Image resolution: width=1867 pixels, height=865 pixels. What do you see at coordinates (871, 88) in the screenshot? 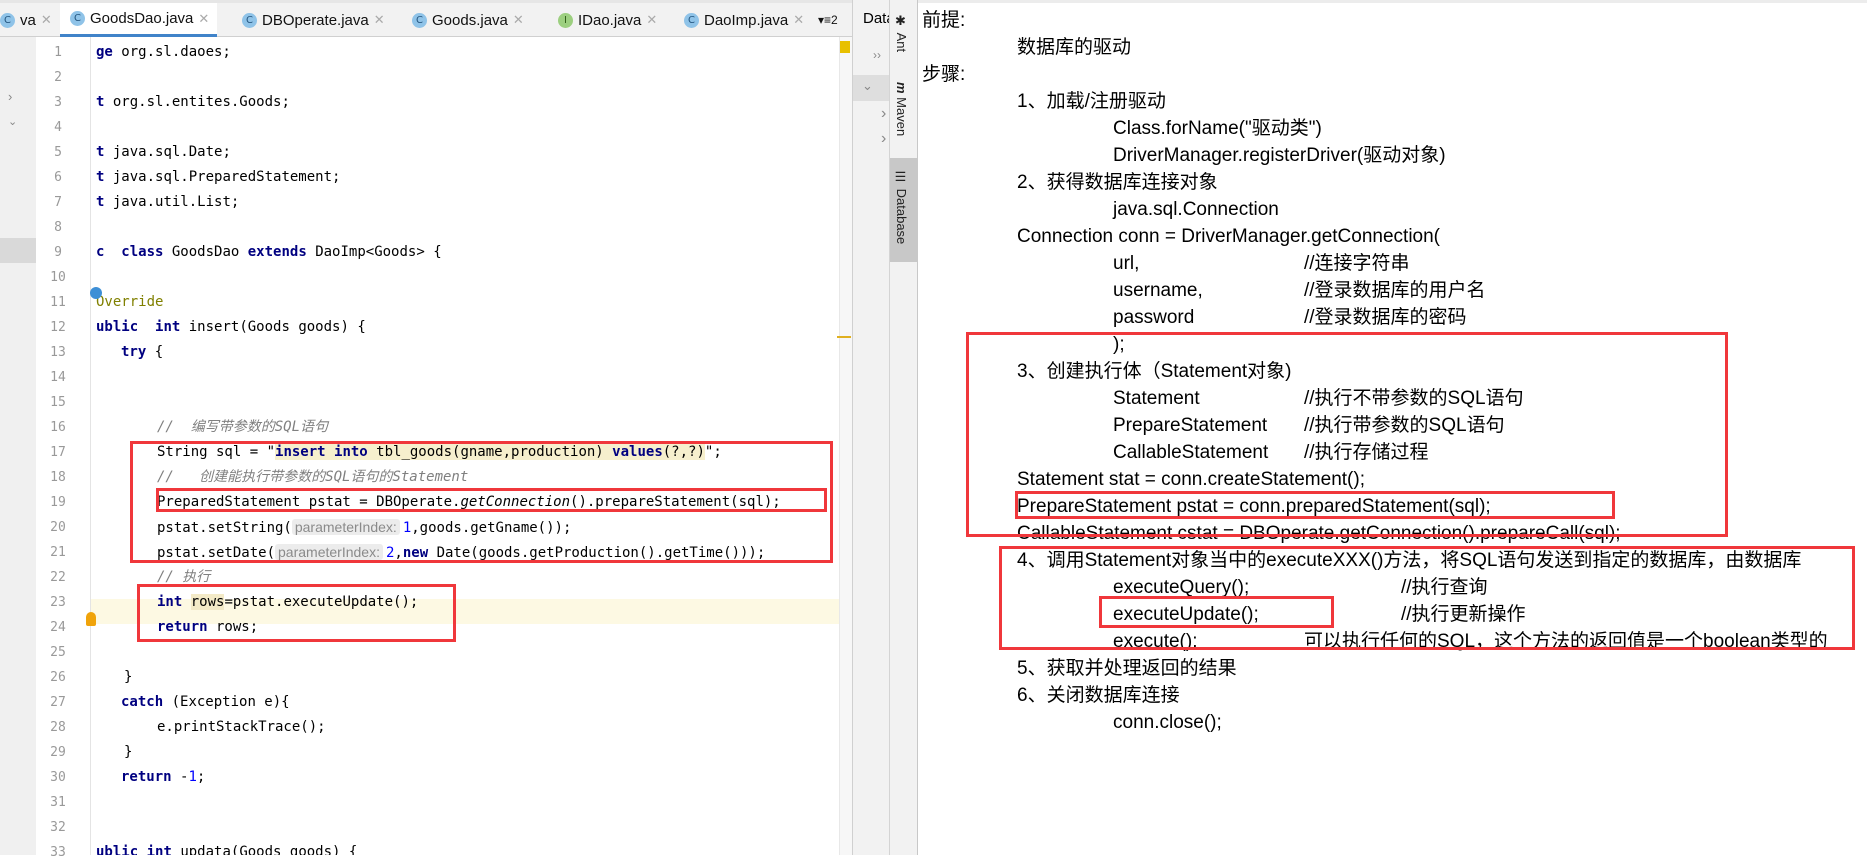
I see `tree-row: ⌄` at bounding box center [871, 88].